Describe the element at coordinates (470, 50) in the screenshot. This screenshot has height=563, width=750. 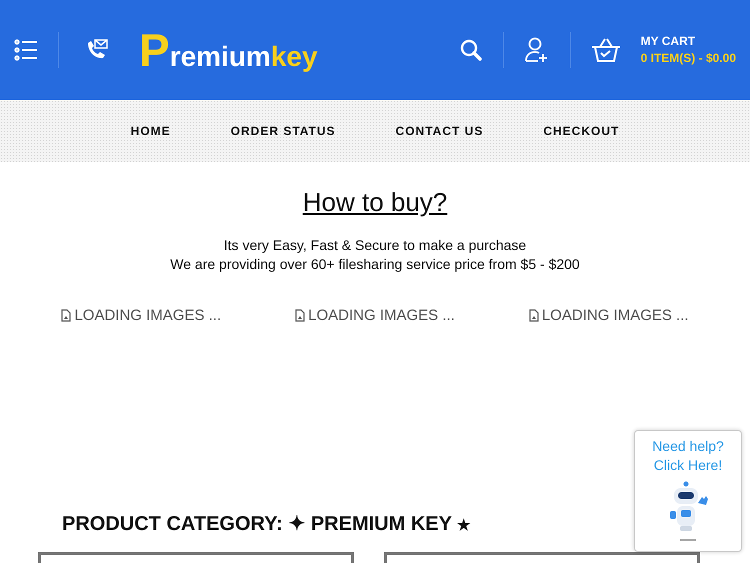
I see `search-icon` at that location.